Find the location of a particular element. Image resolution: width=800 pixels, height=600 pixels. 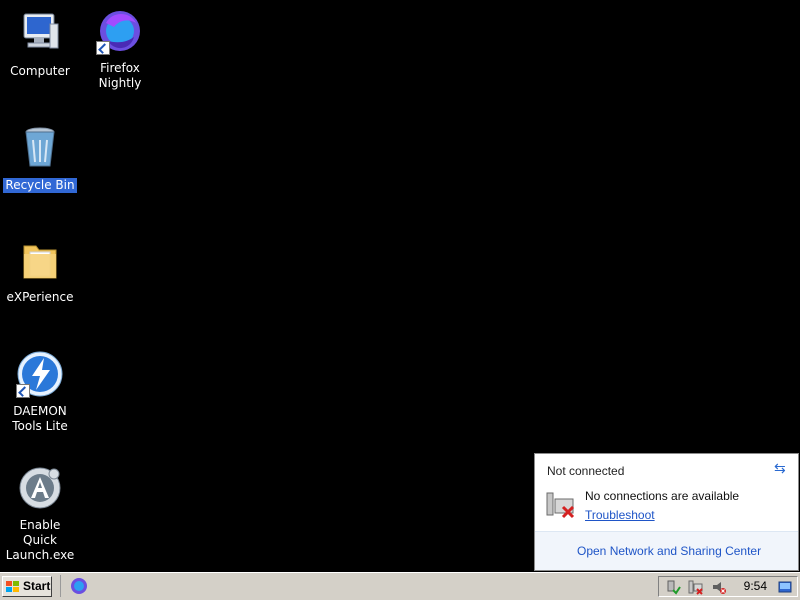

desktop-icon-recycle-bin: Recycle Bin is located at coordinates (40, 158).